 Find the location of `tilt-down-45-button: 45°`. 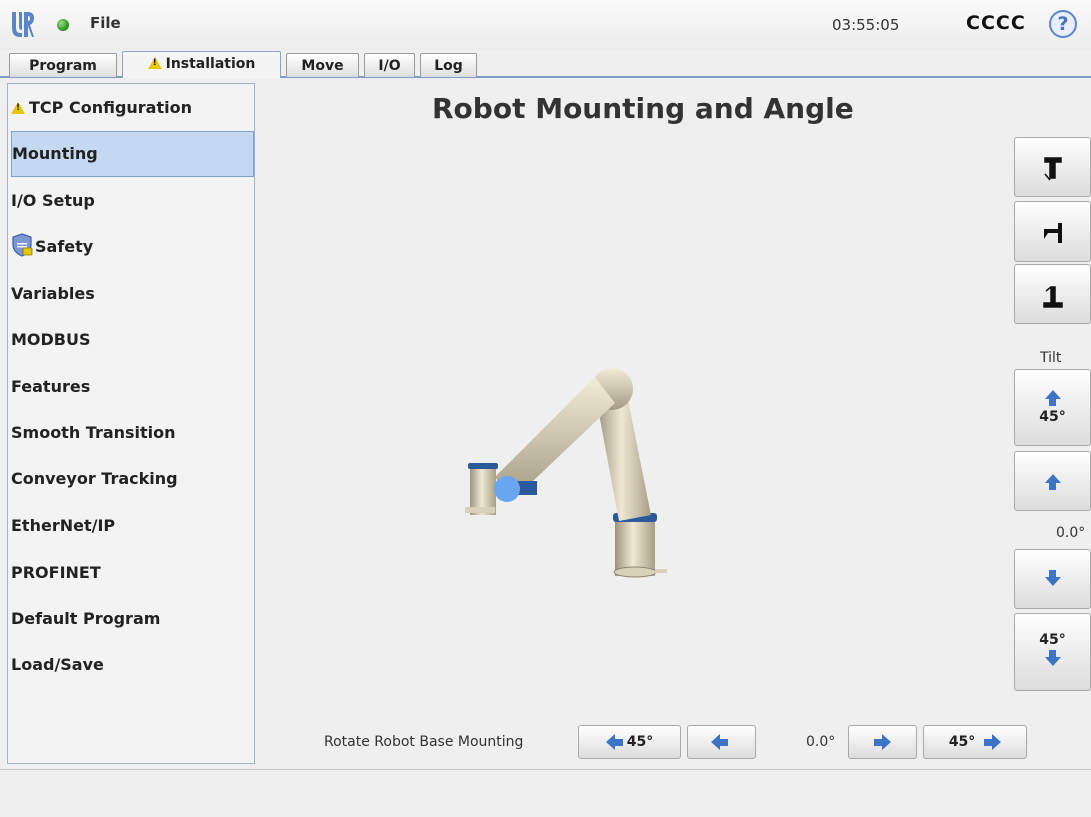

tilt-down-45-button: 45° is located at coordinates (1052, 652).